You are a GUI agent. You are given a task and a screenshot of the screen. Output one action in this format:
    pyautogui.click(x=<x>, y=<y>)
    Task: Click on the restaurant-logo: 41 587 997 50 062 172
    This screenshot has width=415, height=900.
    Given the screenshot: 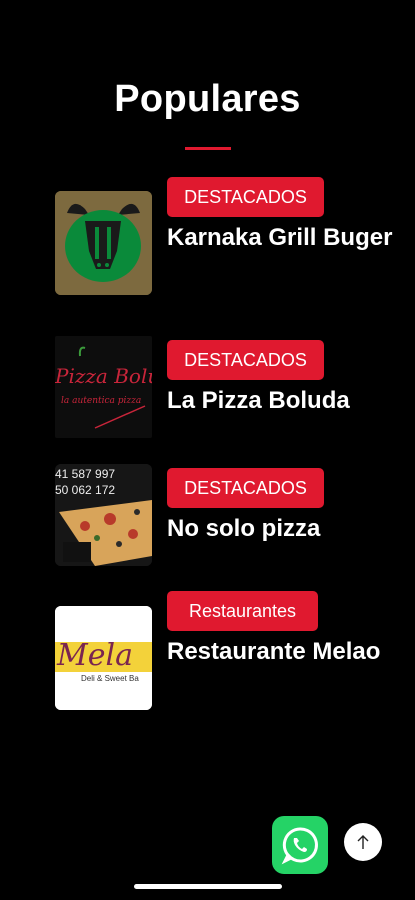 What is the action you would take?
    pyautogui.click(x=103, y=515)
    